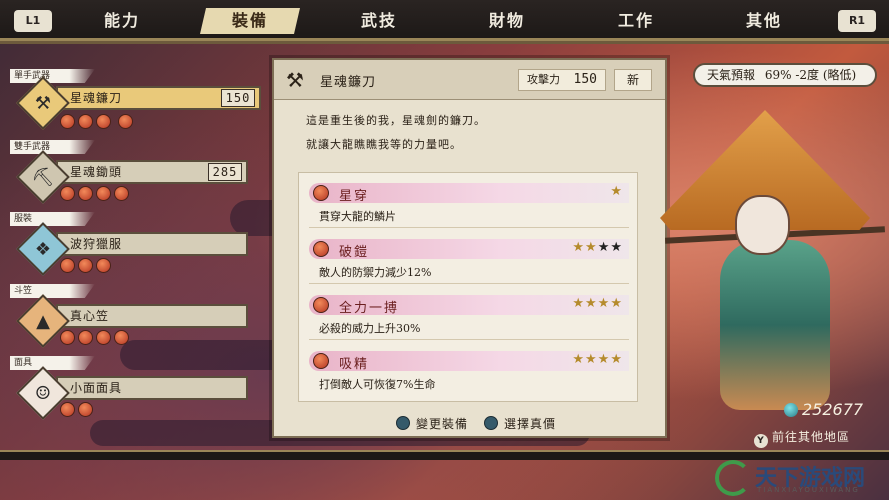 The image size is (889, 500). Describe the element at coordinates (354, 196) in the screenshot. I see `skill-name: 星穿` at that location.